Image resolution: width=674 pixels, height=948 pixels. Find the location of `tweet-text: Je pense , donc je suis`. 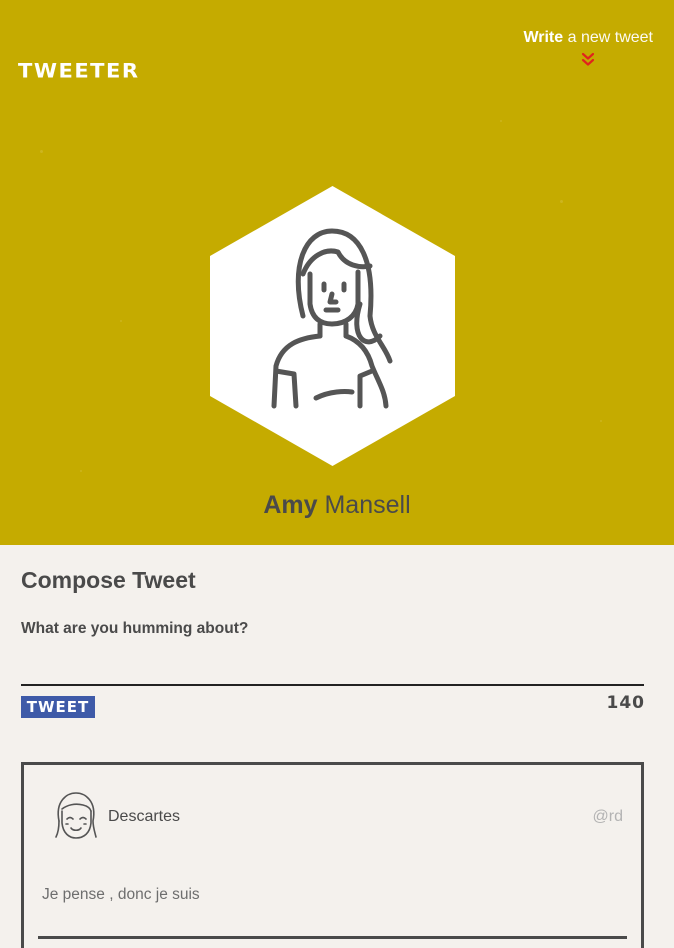

tweet-text: Je pense , donc je suis is located at coordinates (121, 894).